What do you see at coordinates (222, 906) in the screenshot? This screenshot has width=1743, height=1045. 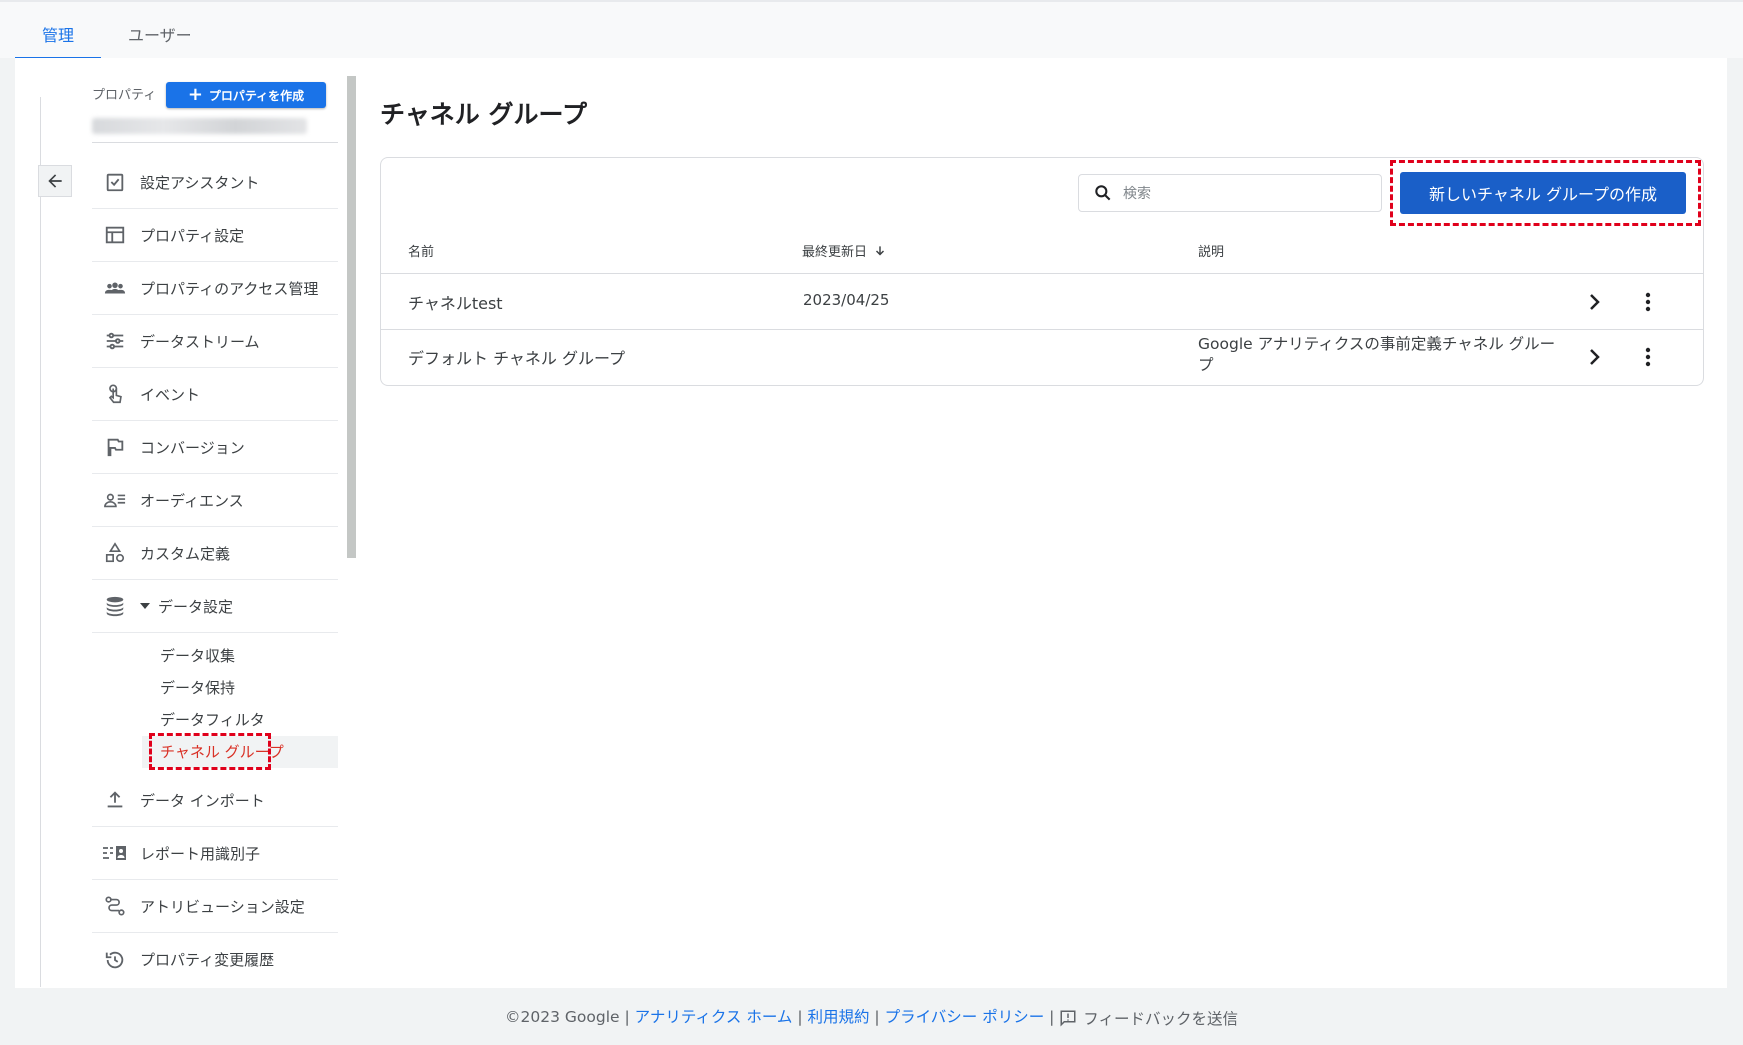 I see `sidebar-item-label: アトリビューション設定` at bounding box center [222, 906].